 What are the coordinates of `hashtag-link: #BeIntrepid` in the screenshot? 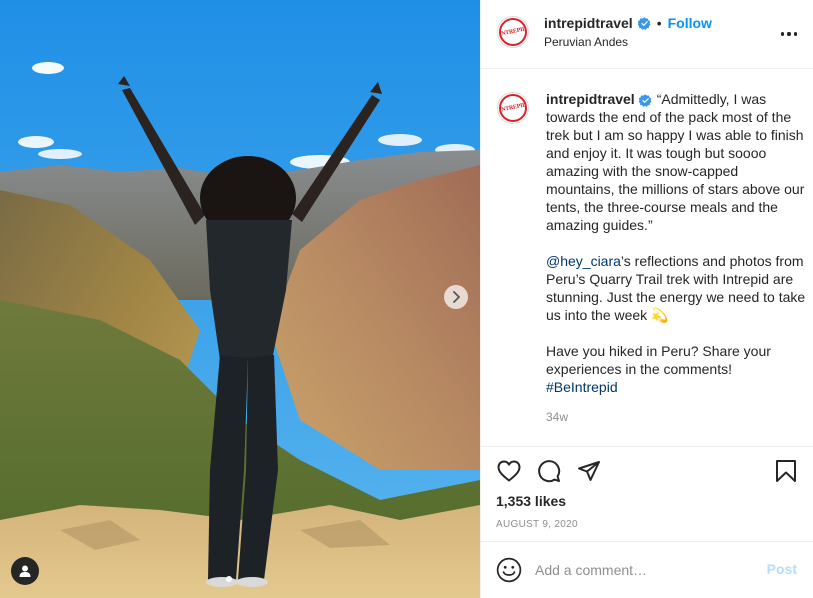 It's located at (582, 387).